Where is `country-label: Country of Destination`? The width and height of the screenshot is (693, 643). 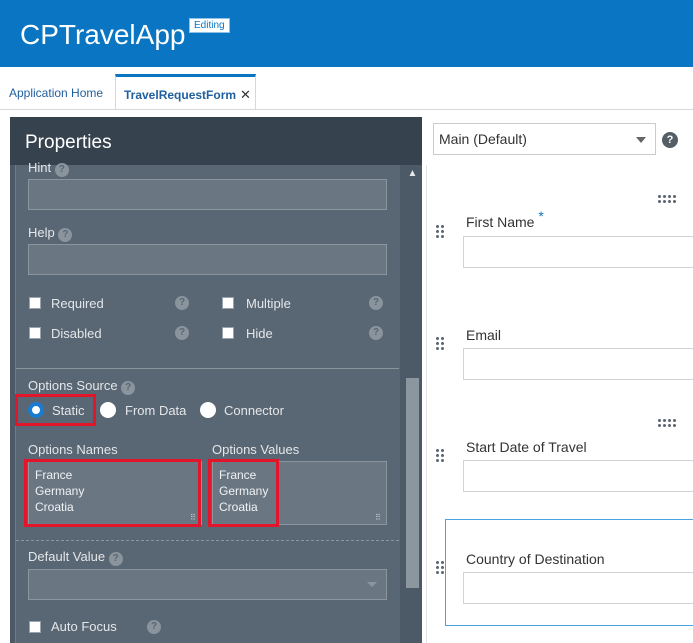
country-label: Country of Destination is located at coordinates (535, 559).